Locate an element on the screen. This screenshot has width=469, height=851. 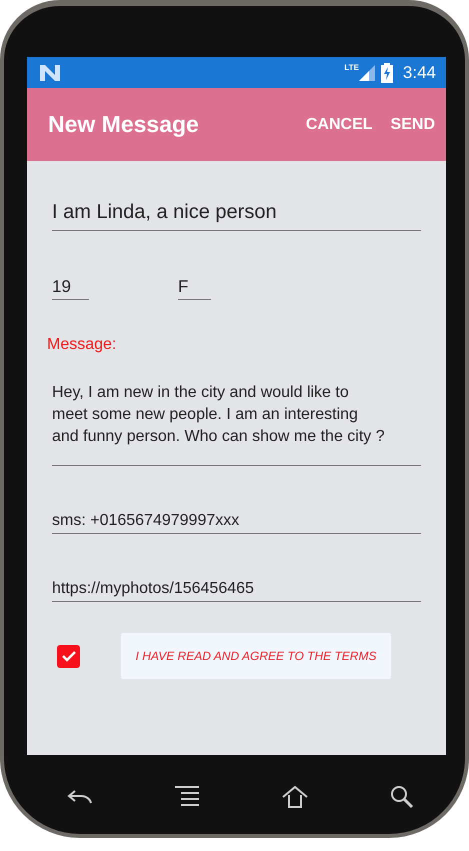
input-field: 19 is located at coordinates (70, 288).